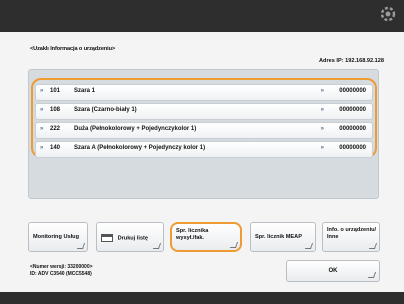  What do you see at coordinates (204, 111) in the screenshot?
I see `list-item: » 108 Szara (Czarno-biały 1) » 00000000` at bounding box center [204, 111].